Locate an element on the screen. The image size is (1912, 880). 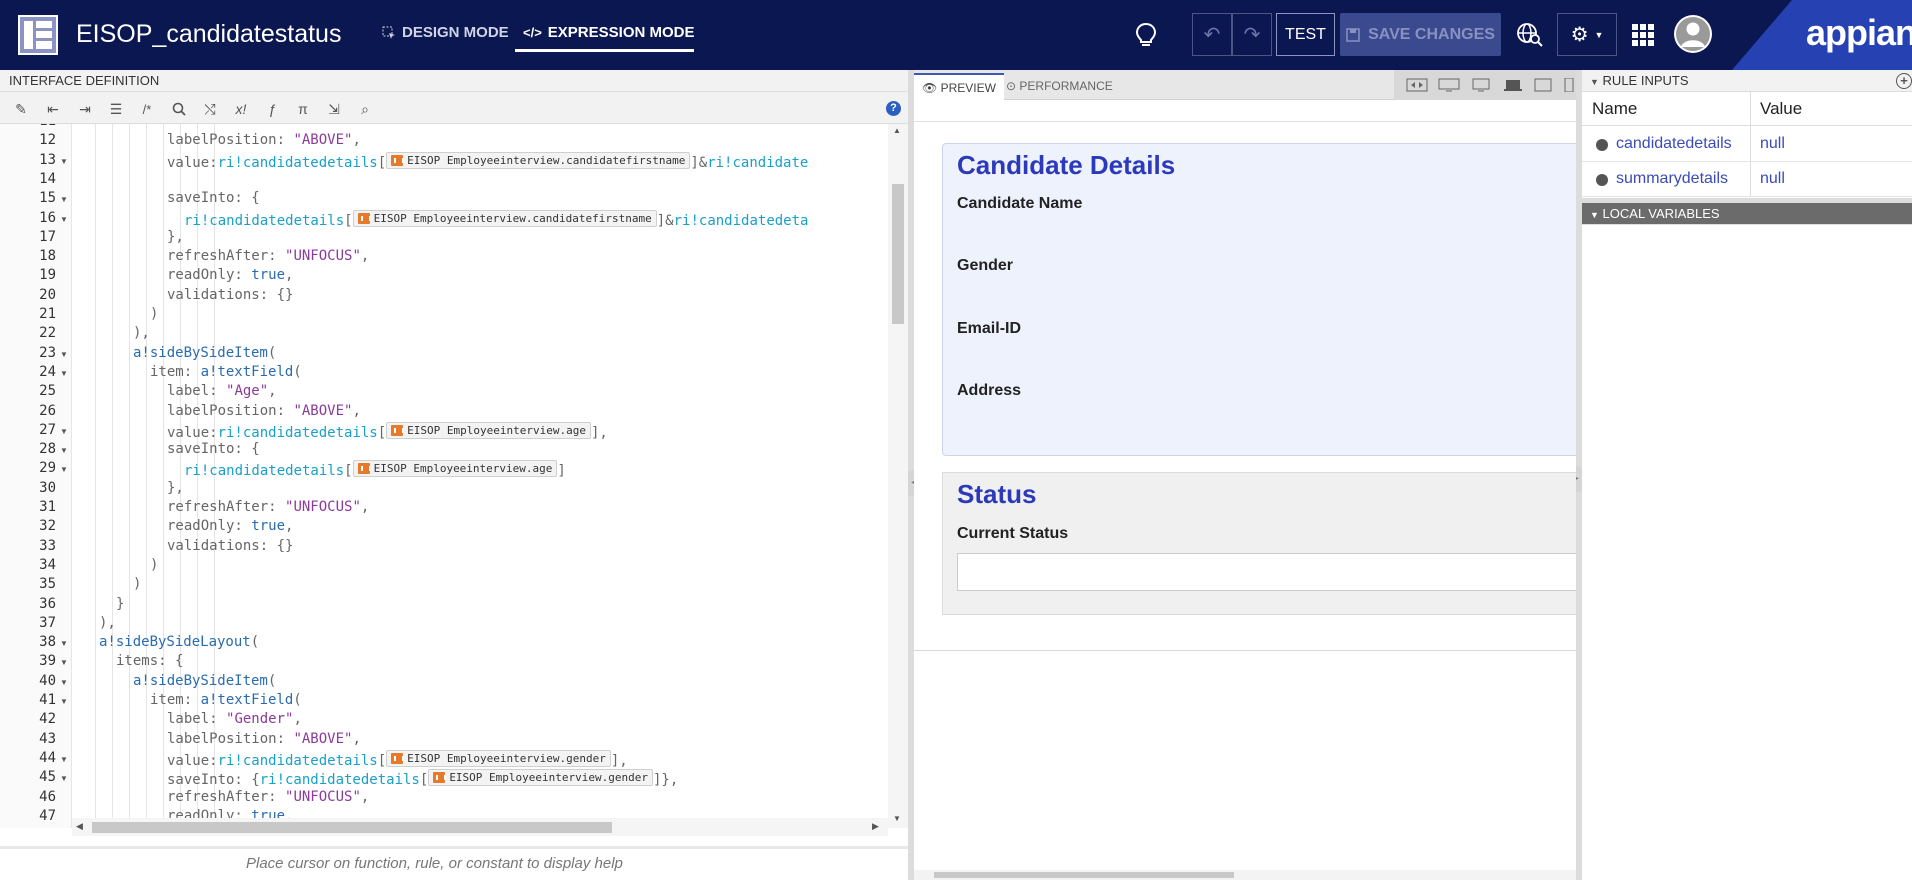
code-token: ]}, is located at coordinates (666, 780).